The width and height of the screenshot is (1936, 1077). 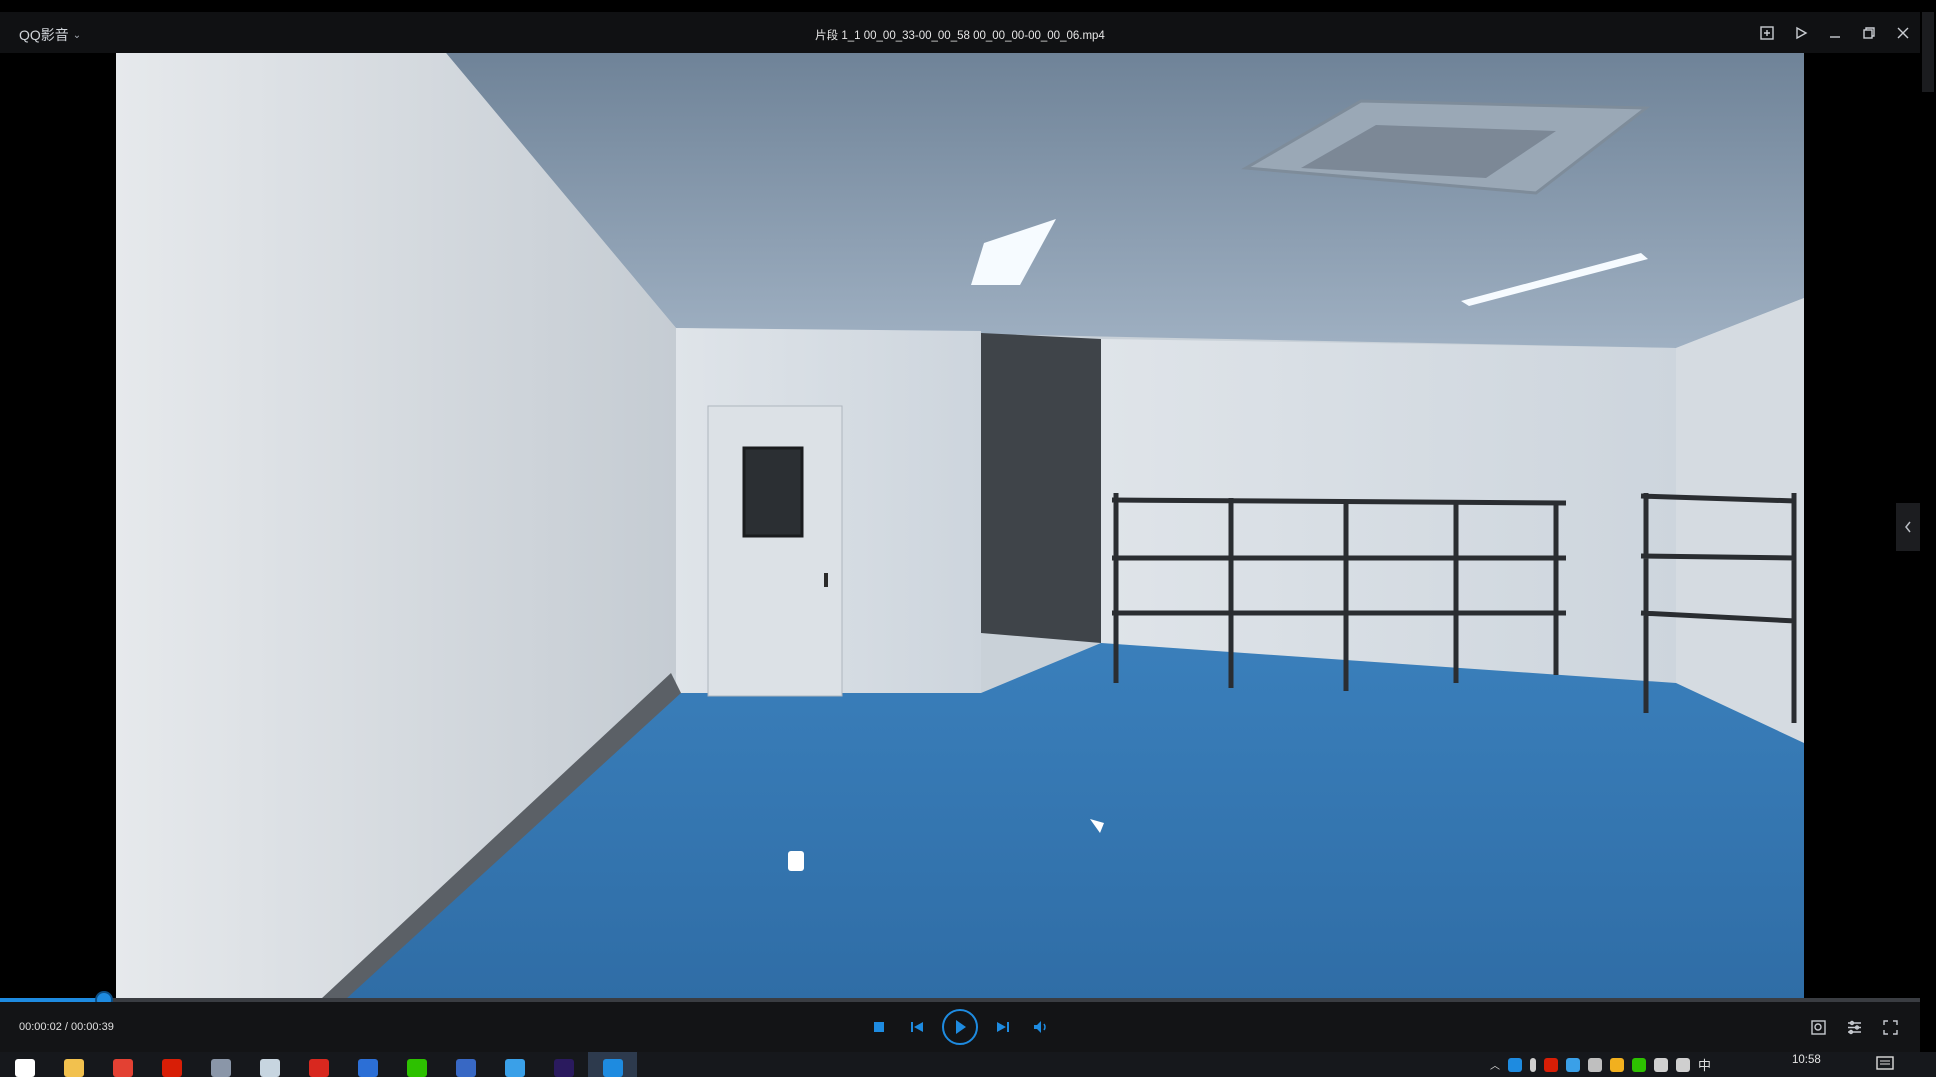 I want to click on tray-wechat-icon, so click(x=1639, y=1064).